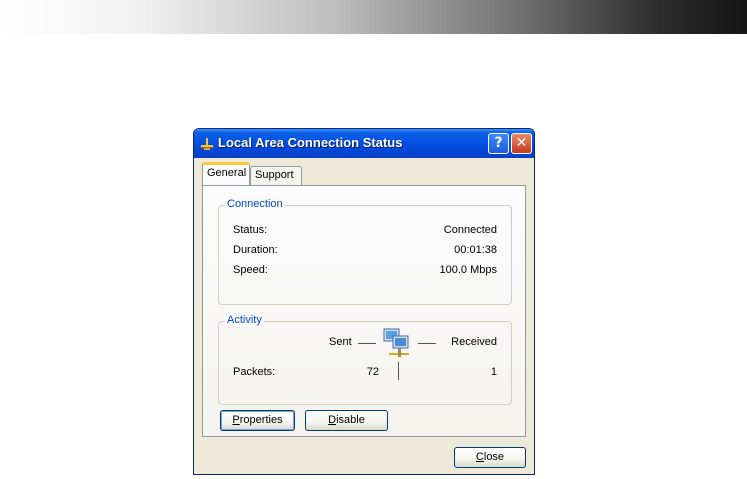 This screenshot has width=747, height=479. What do you see at coordinates (365, 359) in the screenshot?
I see `activity-group: Activity Sent Received Packets: 72 1` at bounding box center [365, 359].